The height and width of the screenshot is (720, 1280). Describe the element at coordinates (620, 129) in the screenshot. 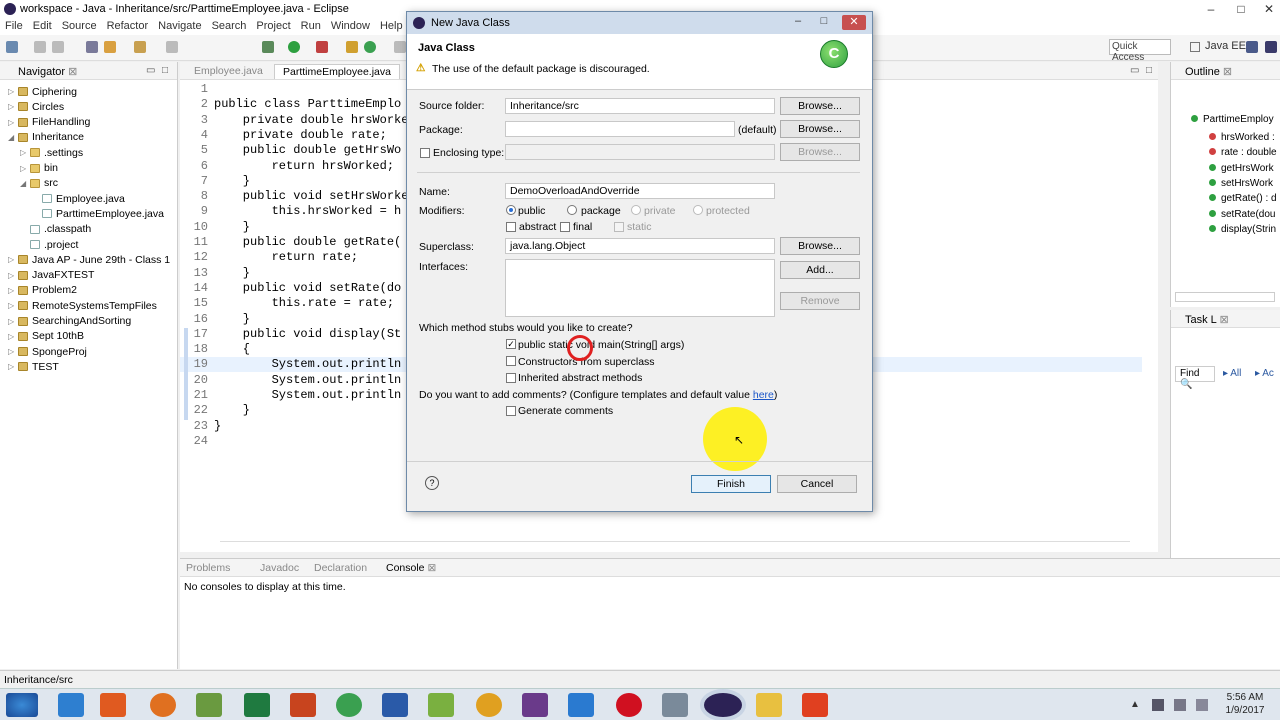

I see `package-input` at that location.